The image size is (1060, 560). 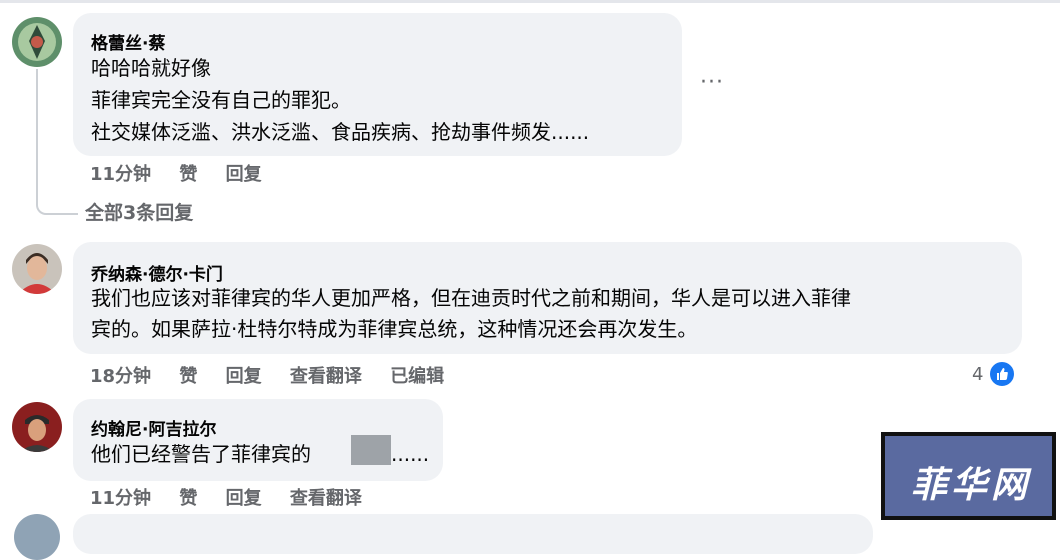 I want to click on reaction-count: 4, so click(x=977, y=374).